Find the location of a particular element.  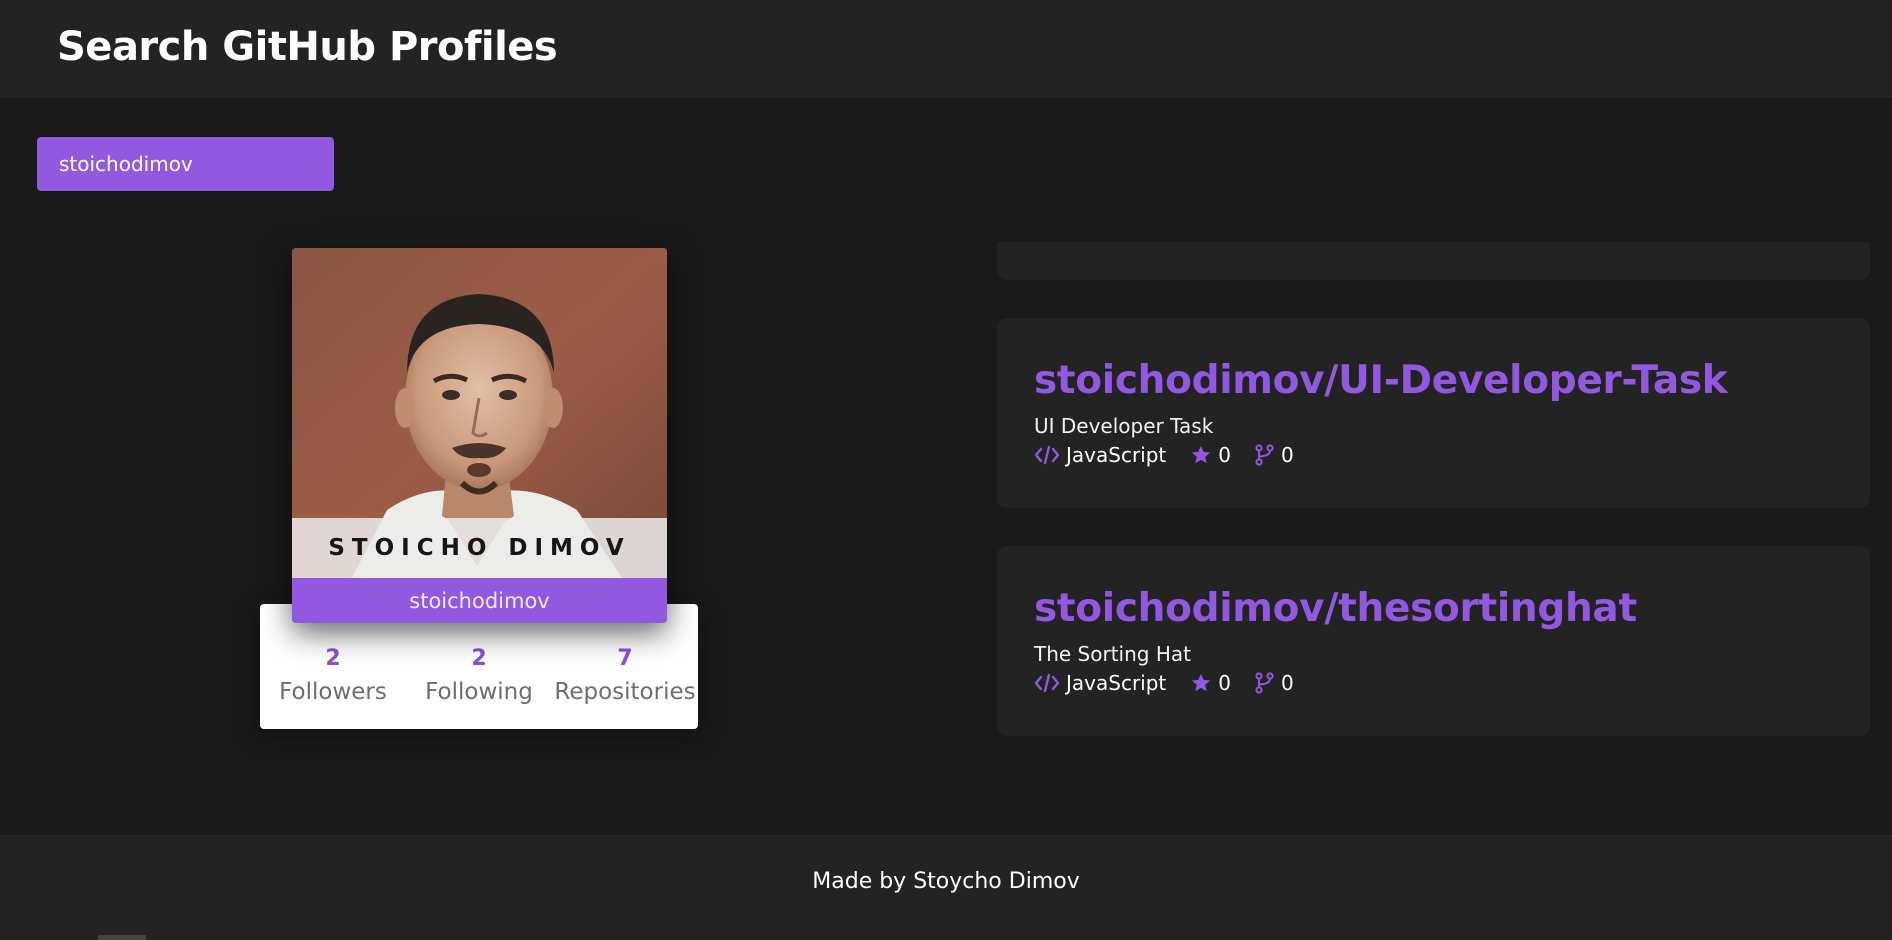

profile-name: STOICHO DIMOV is located at coordinates (479, 548).